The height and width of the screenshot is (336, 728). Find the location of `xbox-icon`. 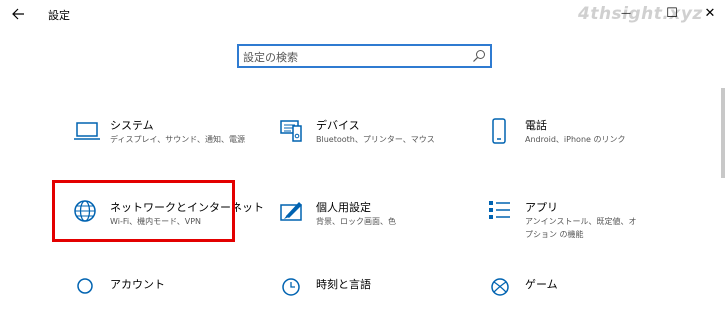

xbox-icon is located at coordinates (500, 287).